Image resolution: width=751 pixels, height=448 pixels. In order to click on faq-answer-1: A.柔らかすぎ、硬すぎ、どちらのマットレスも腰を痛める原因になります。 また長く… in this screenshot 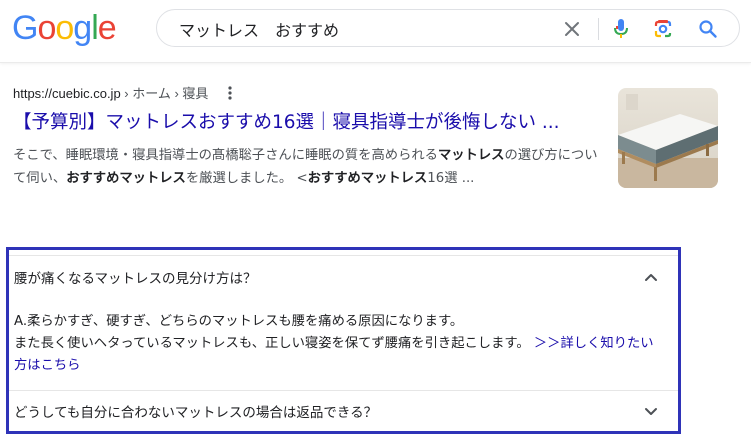, I will do `click(339, 344)`.